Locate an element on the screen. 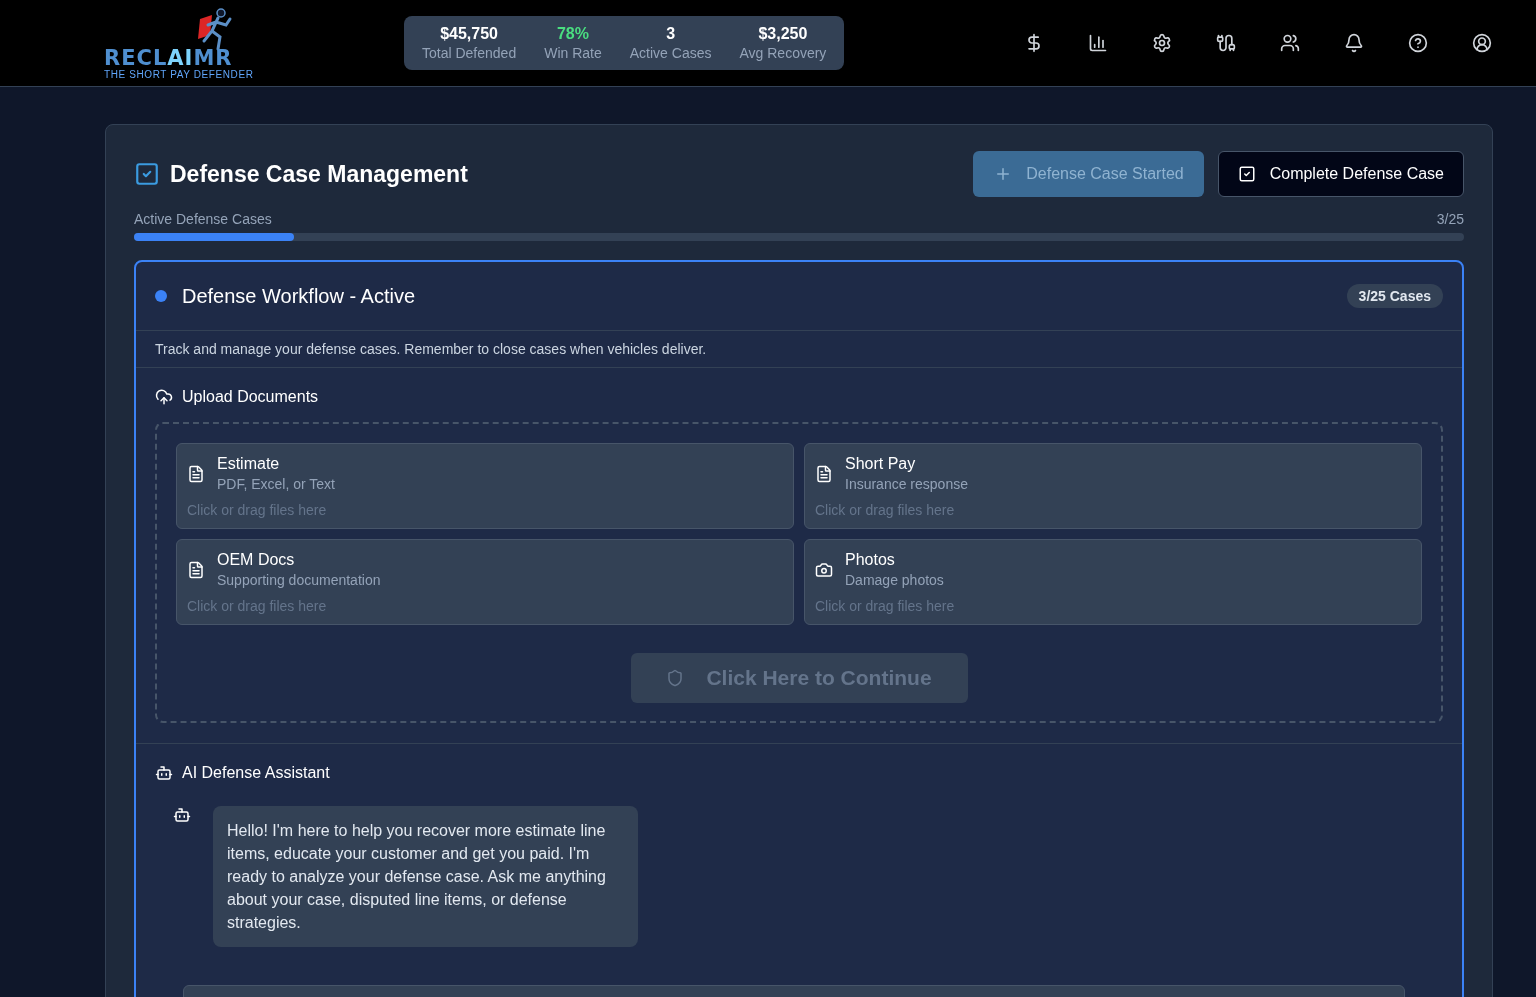 This screenshot has width=1536, height=997. page-title: Defense Case Management is located at coordinates (319, 174).